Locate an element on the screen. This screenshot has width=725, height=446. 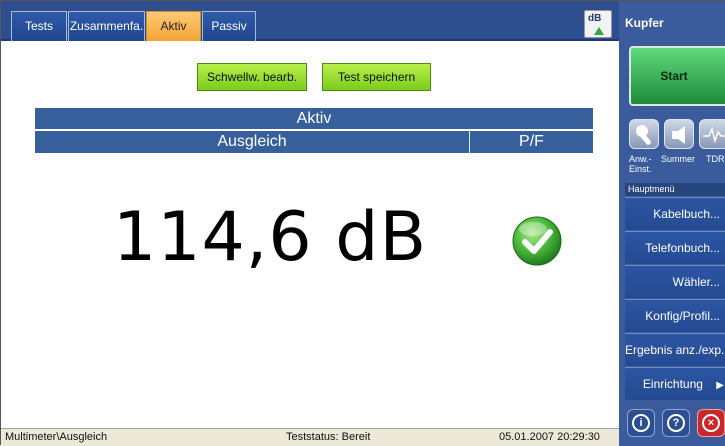
status-datetime: 05.01.2007 20:29:30 is located at coordinates (549, 437).